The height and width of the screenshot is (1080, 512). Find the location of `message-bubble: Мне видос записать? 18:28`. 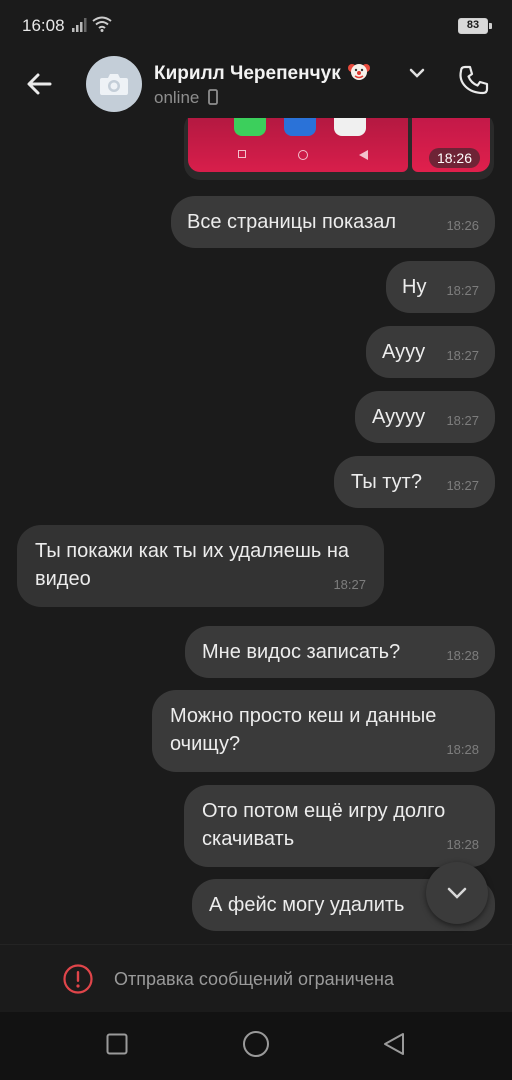

message-bubble: Мне видос записать? 18:28 is located at coordinates (340, 652).